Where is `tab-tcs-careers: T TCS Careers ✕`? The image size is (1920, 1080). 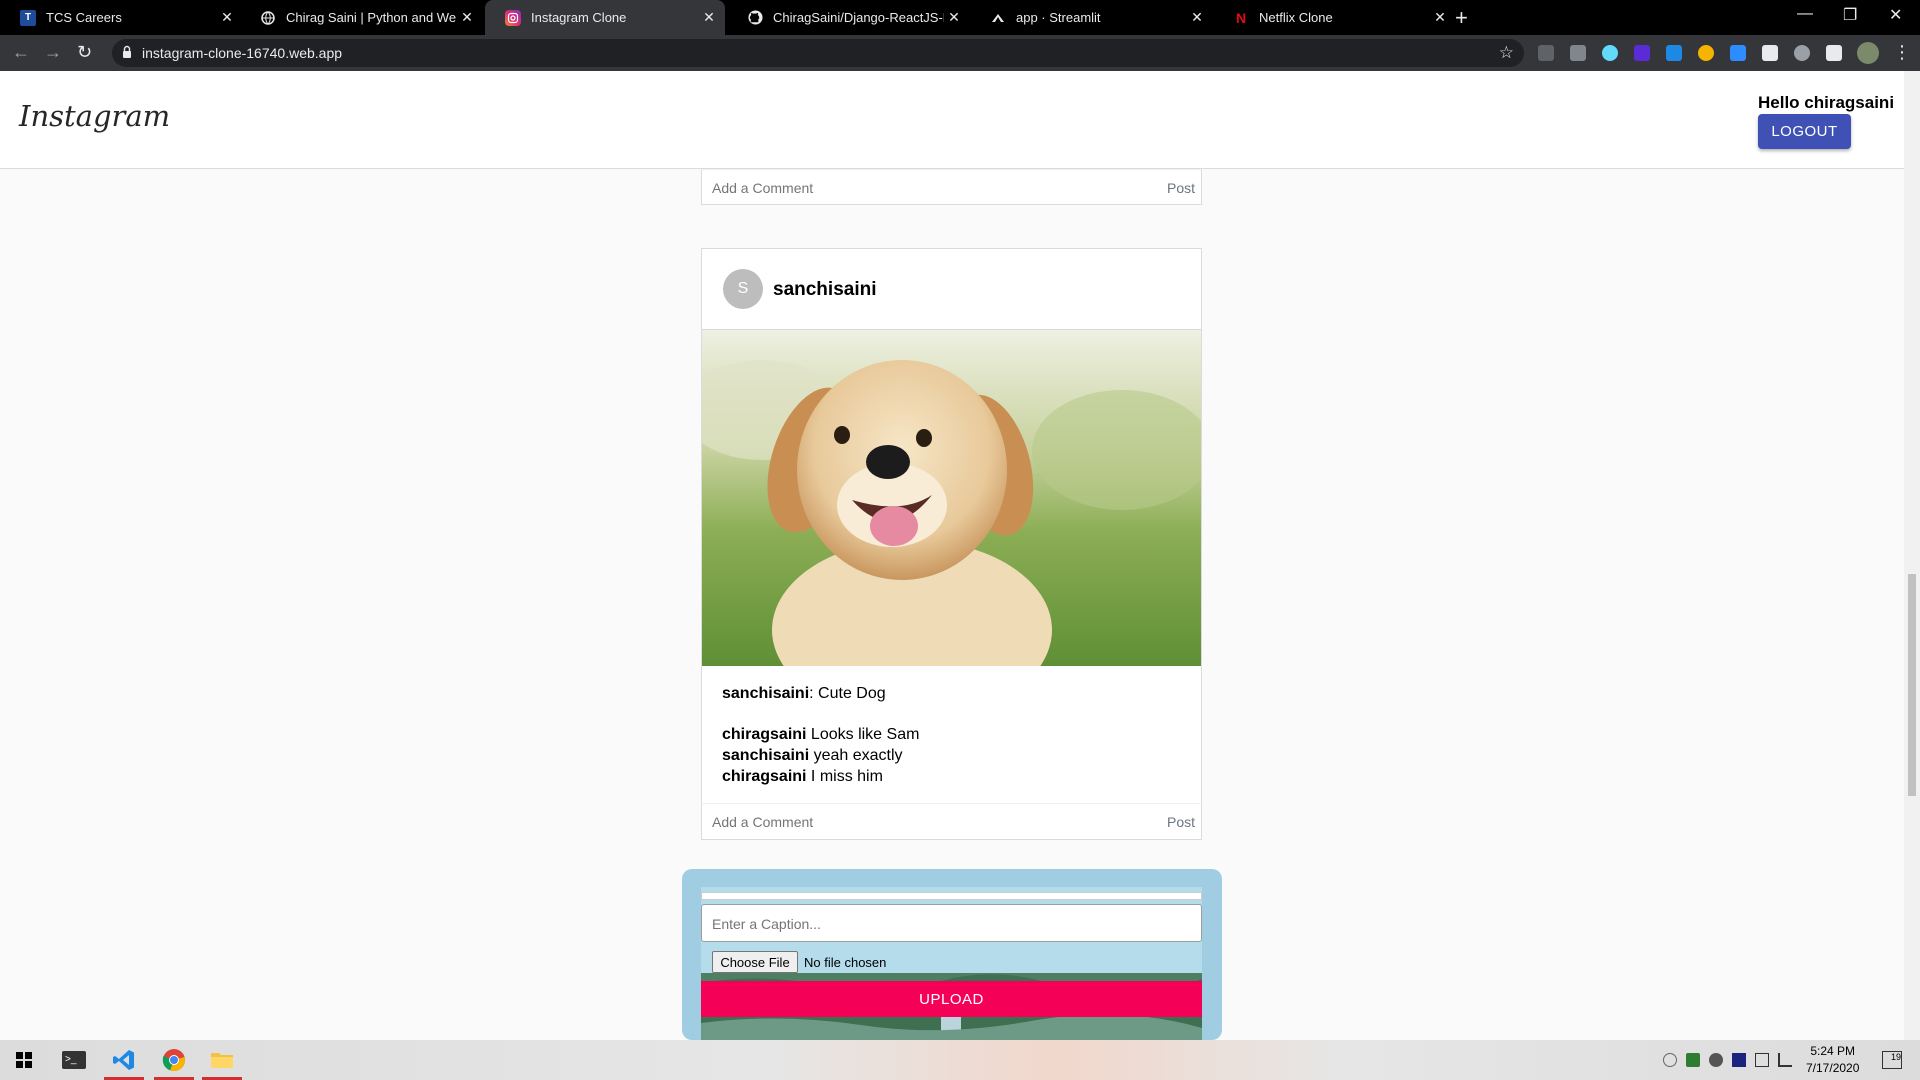
tab-tcs-careers: T TCS Careers ✕ is located at coordinates (121, 17).